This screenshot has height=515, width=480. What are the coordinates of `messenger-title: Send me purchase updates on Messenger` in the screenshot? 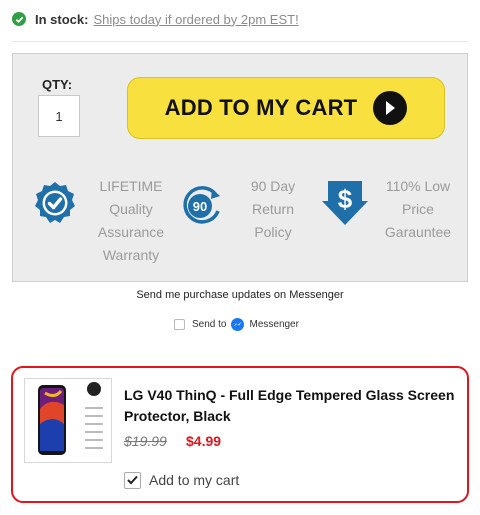 It's located at (240, 295).